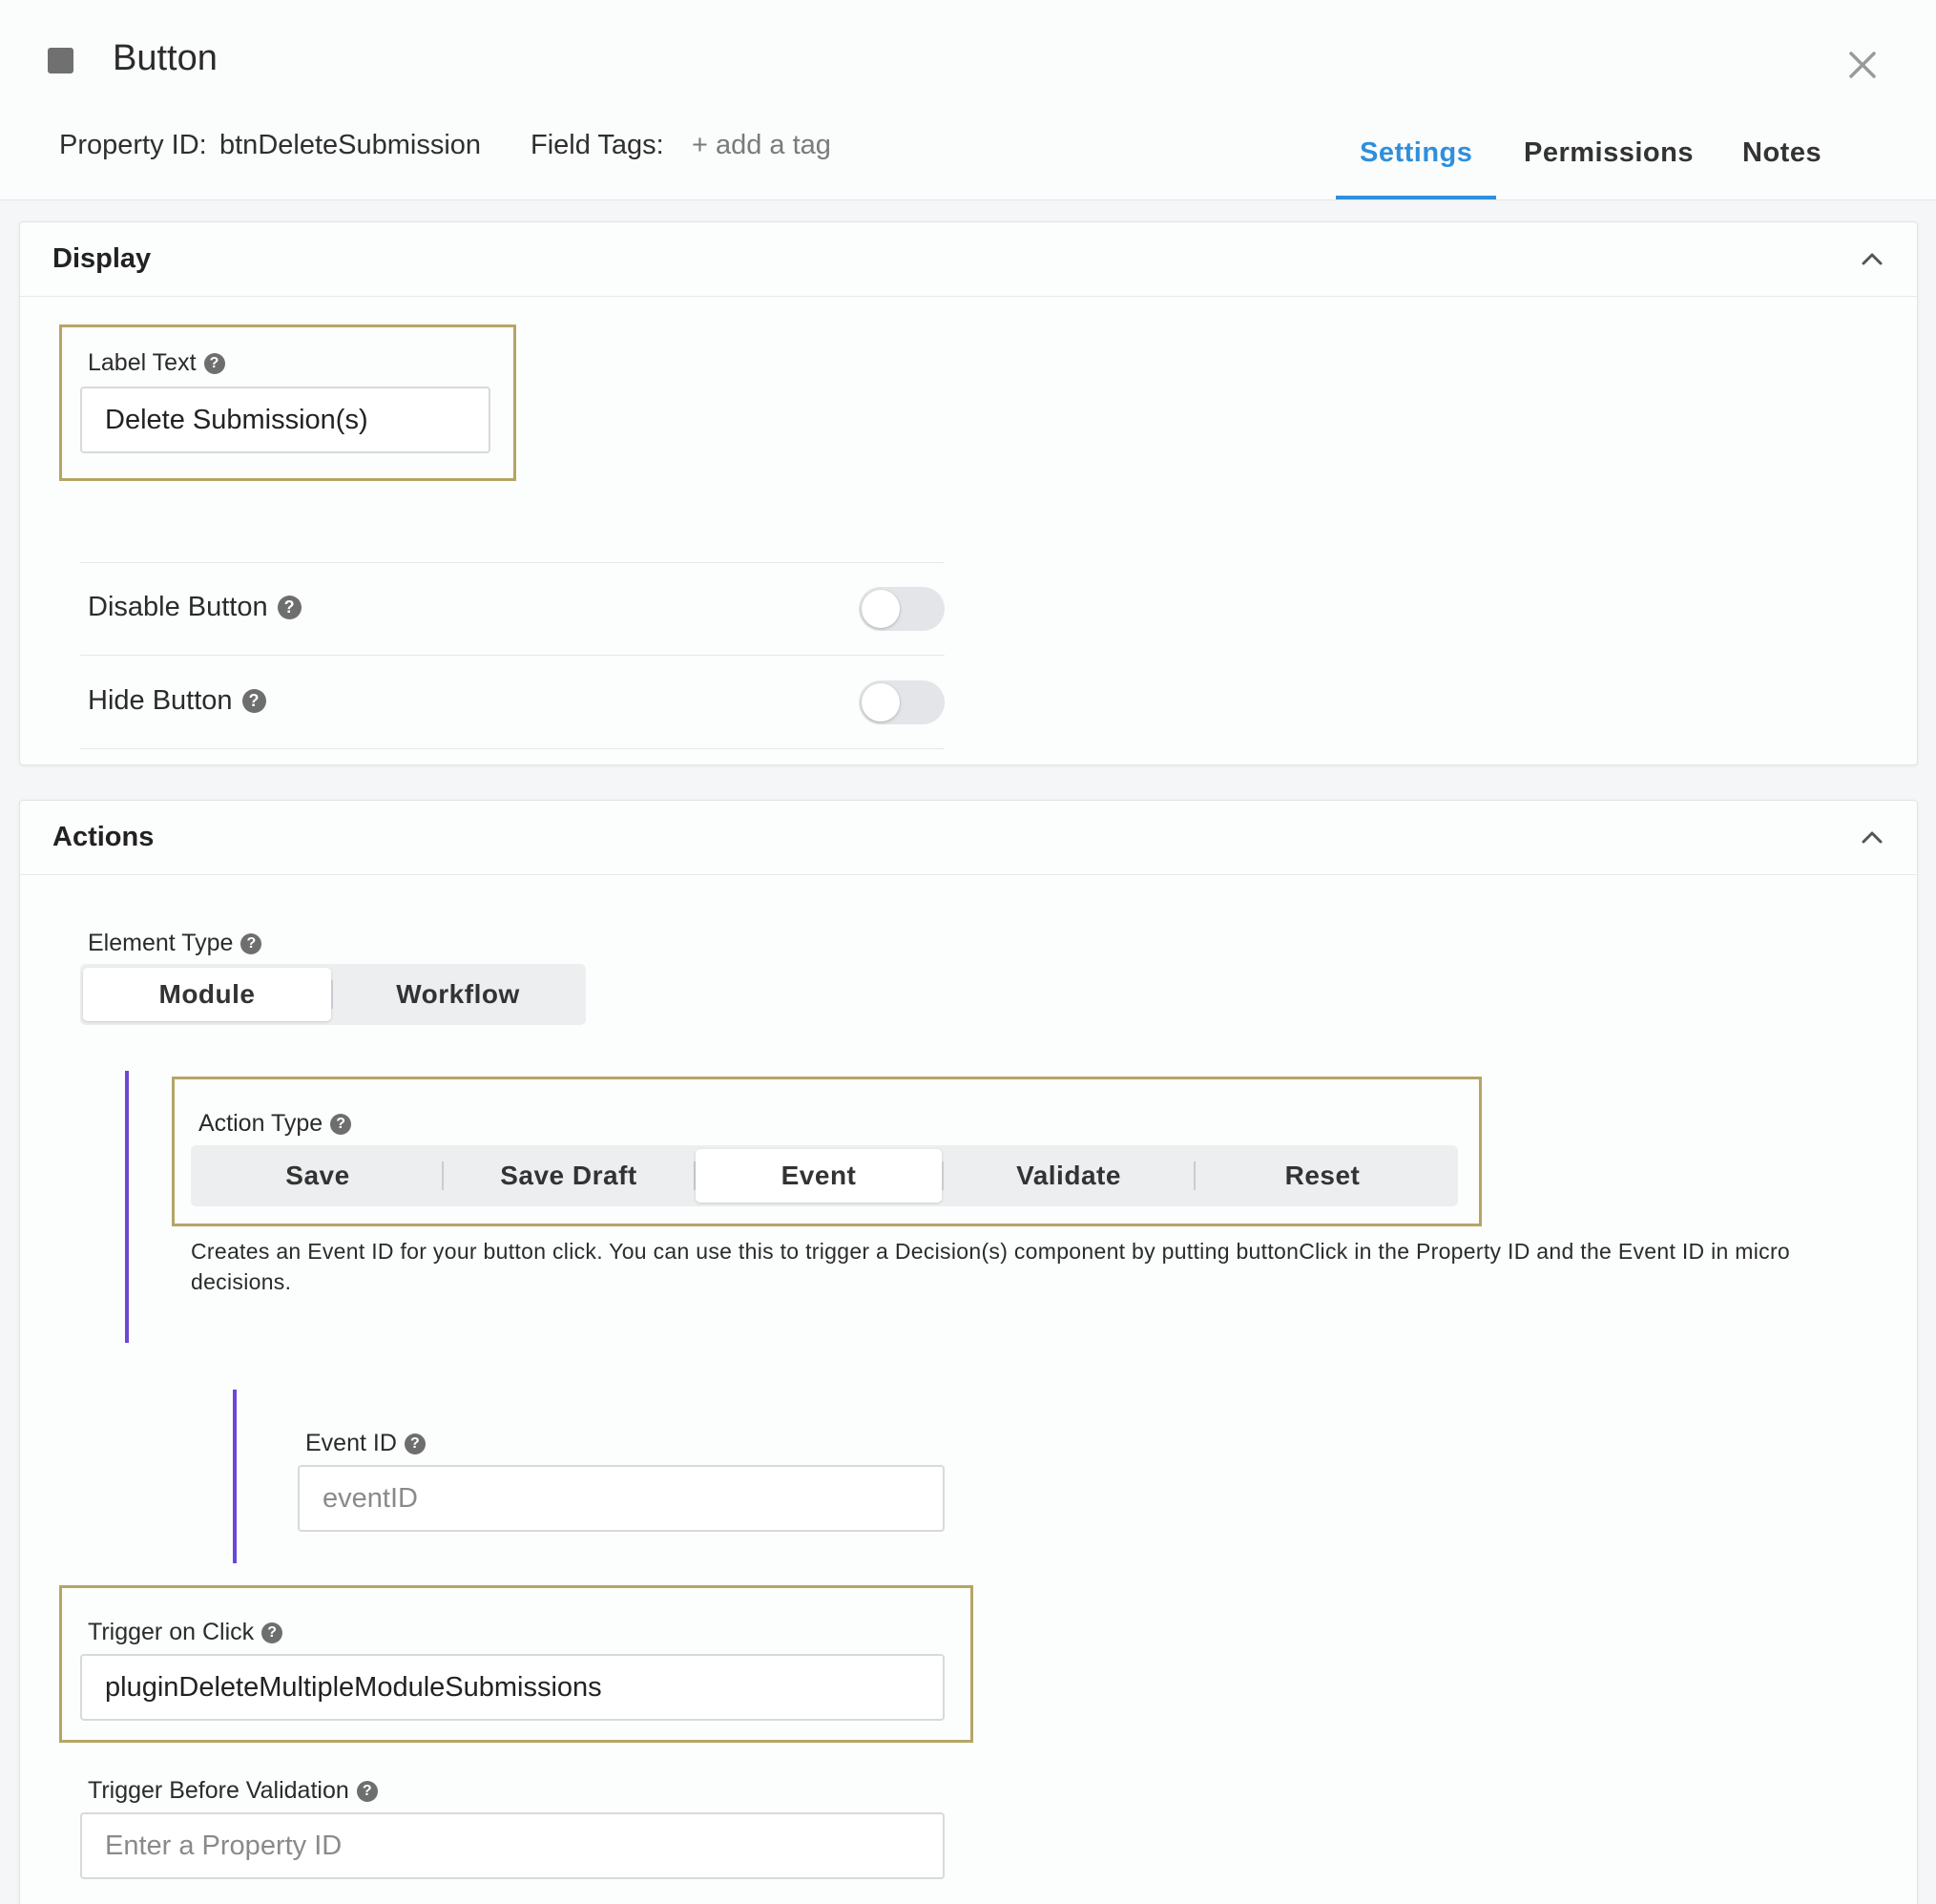  What do you see at coordinates (178, 607) in the screenshot?
I see `disable-button-label-text: Disable Button` at bounding box center [178, 607].